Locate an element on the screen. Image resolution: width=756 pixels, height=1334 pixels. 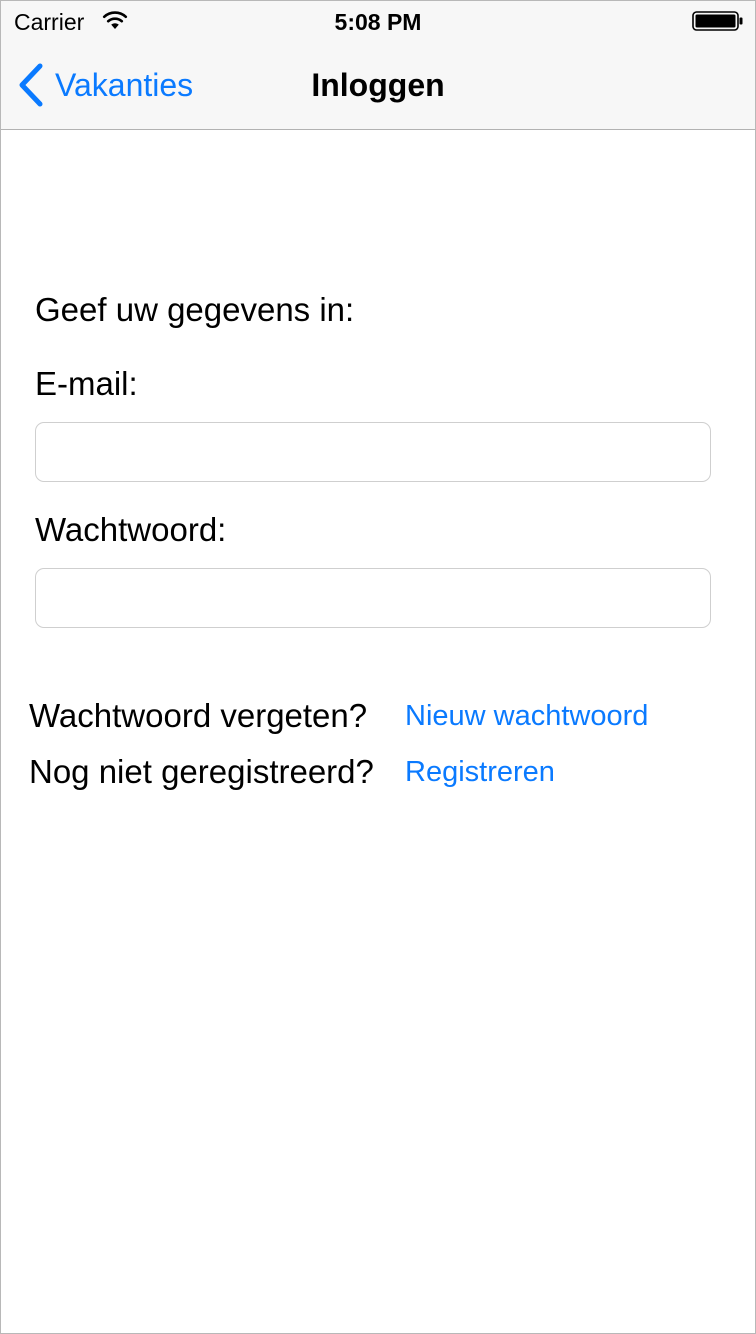
email-field is located at coordinates (373, 452).